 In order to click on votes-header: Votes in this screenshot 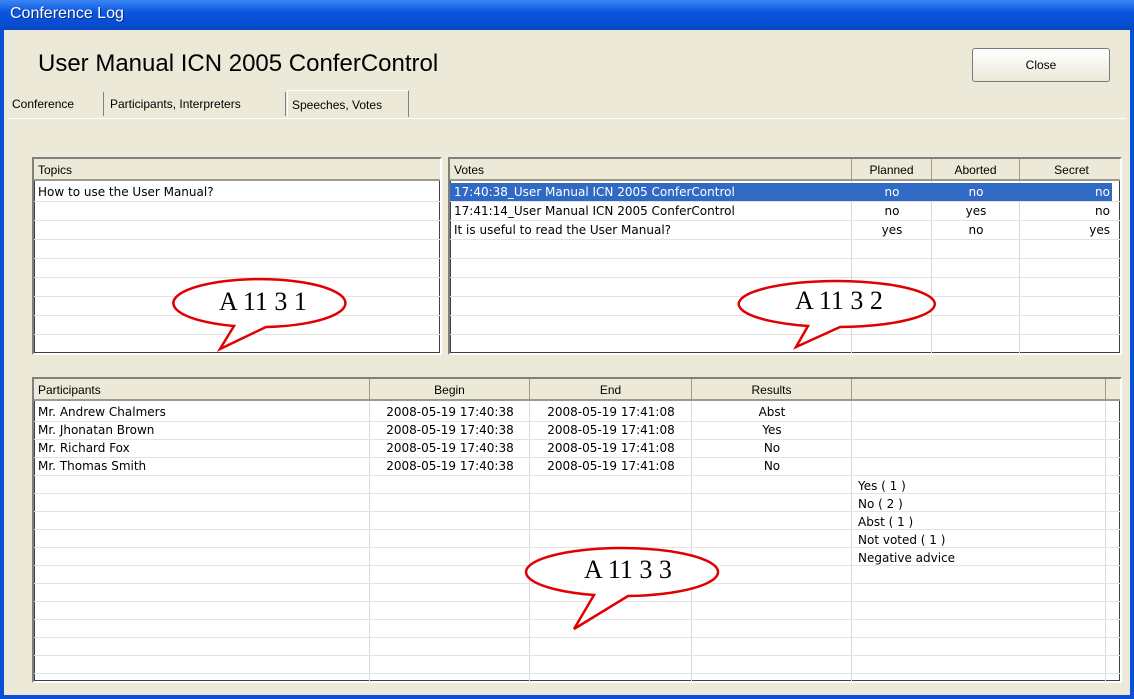, I will do `click(651, 170)`.